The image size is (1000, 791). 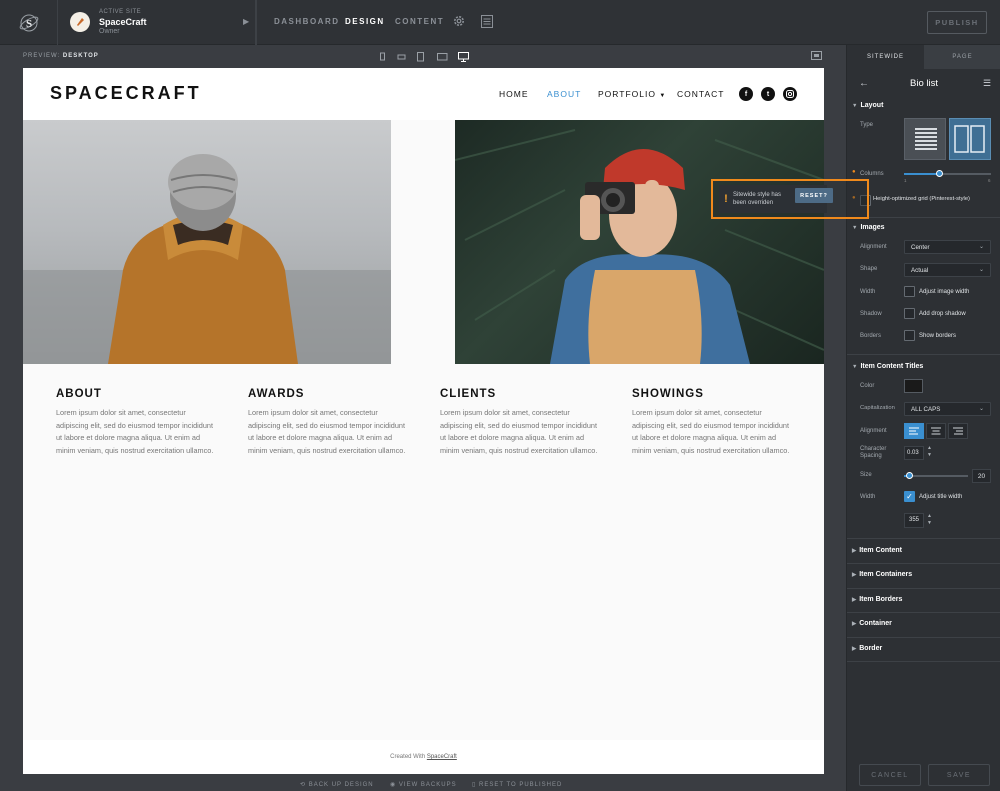 I want to click on title-width-input: 355, so click(x=914, y=520).